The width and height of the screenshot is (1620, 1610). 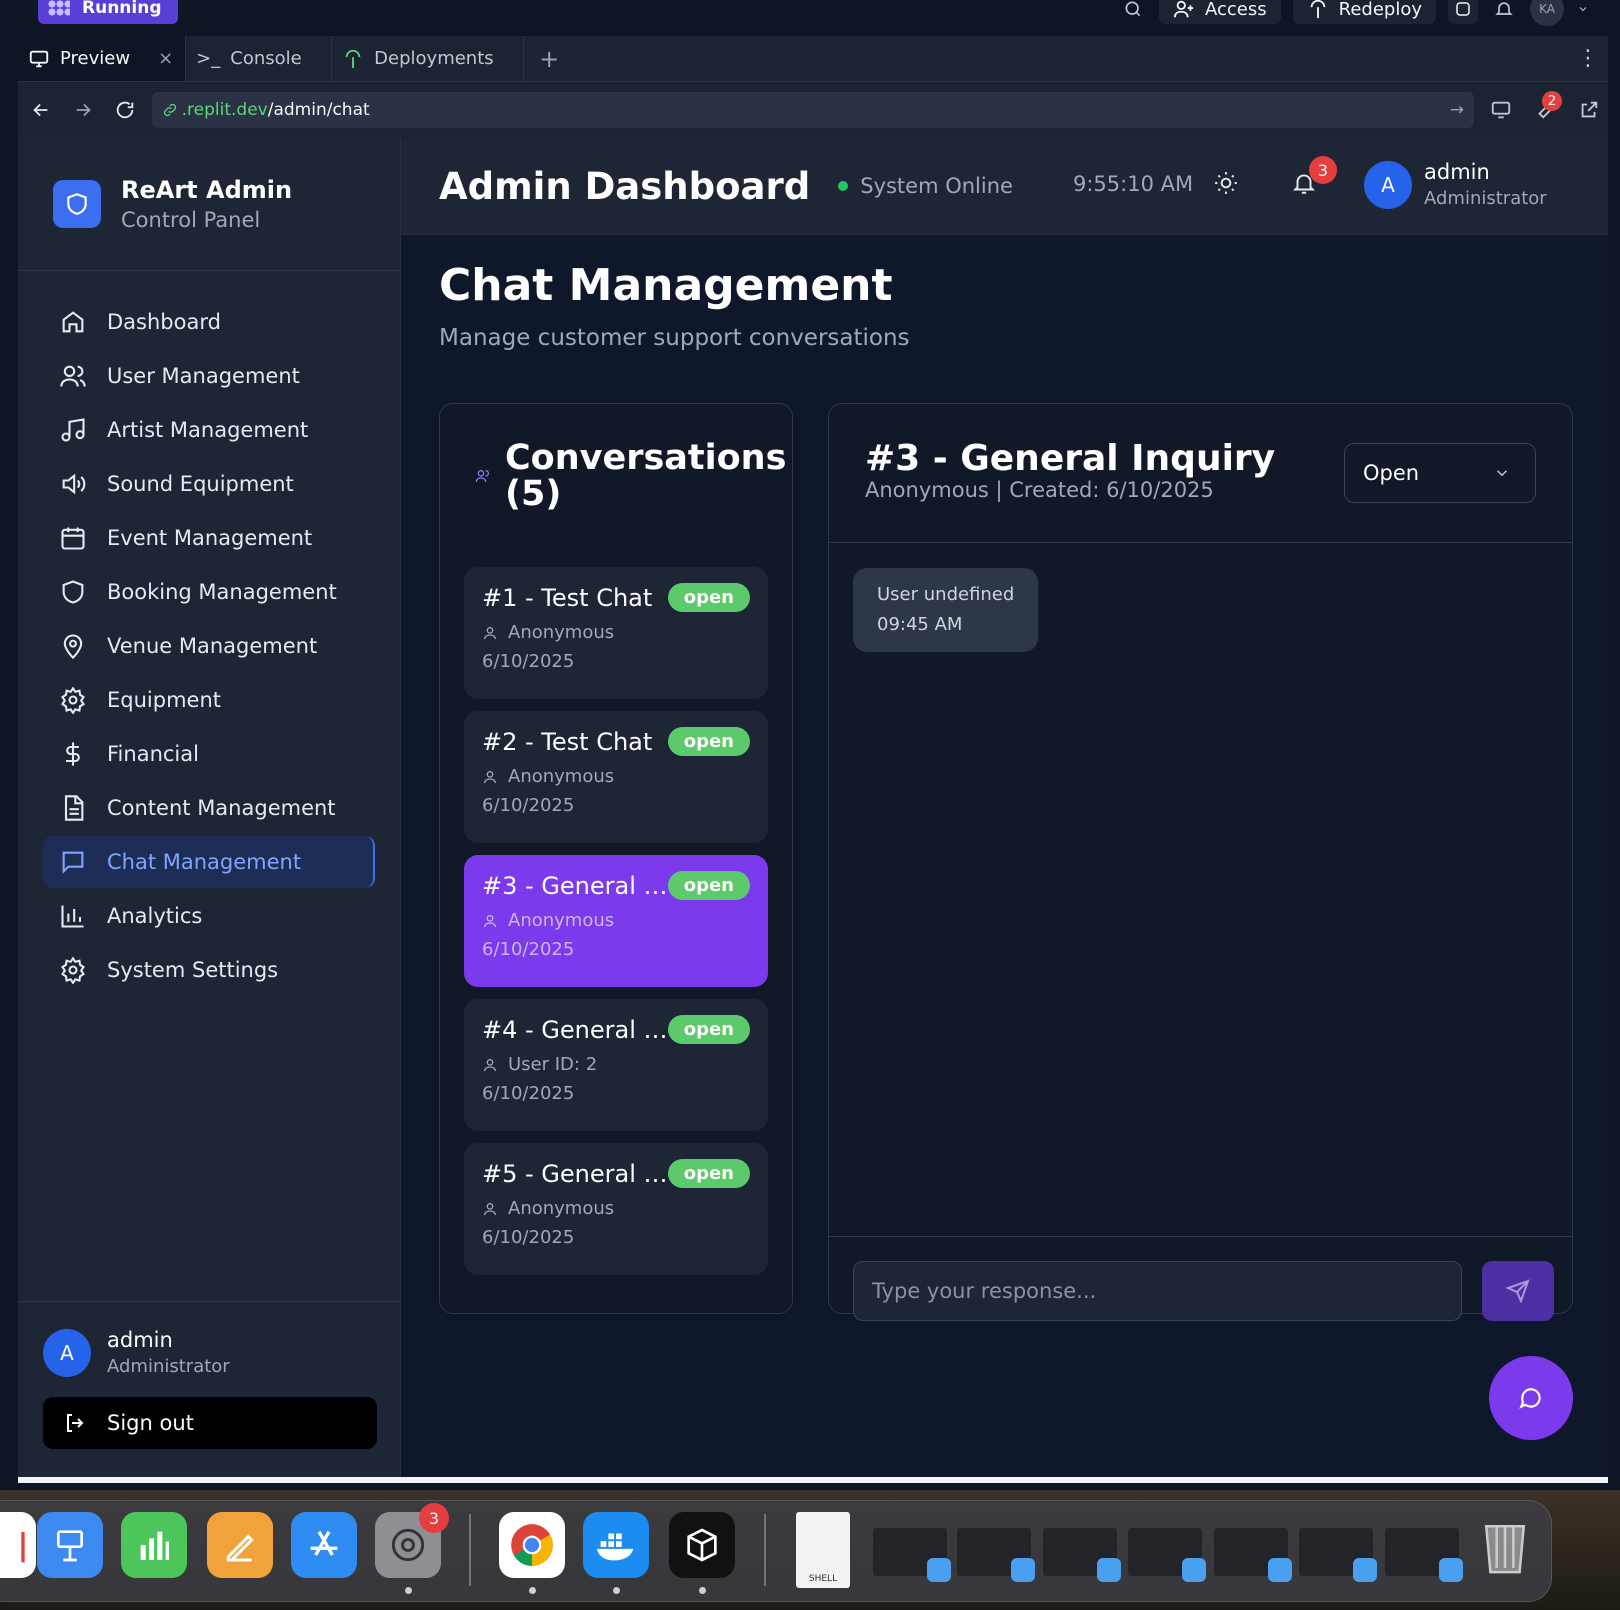 I want to click on dock-cube-app-icon, so click(x=702, y=1545).